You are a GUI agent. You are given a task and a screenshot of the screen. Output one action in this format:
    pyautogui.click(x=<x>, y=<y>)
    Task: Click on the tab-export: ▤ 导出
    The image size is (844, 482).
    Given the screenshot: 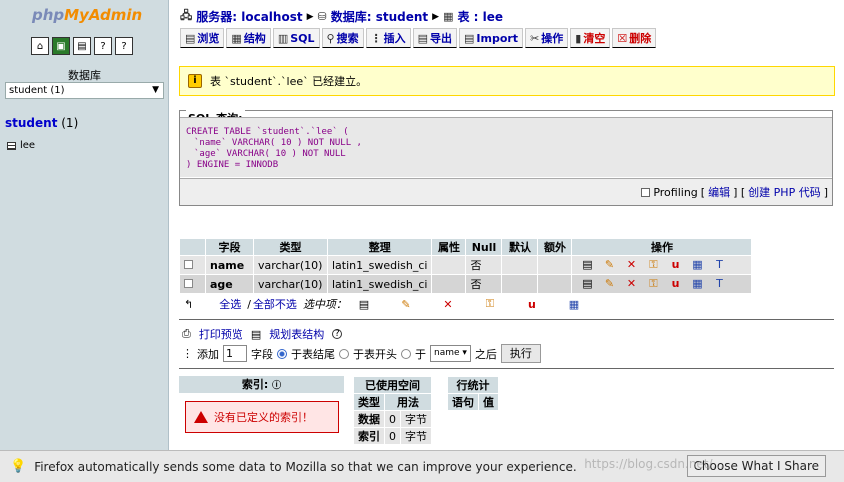 What is the action you would take?
    pyautogui.click(x=434, y=38)
    